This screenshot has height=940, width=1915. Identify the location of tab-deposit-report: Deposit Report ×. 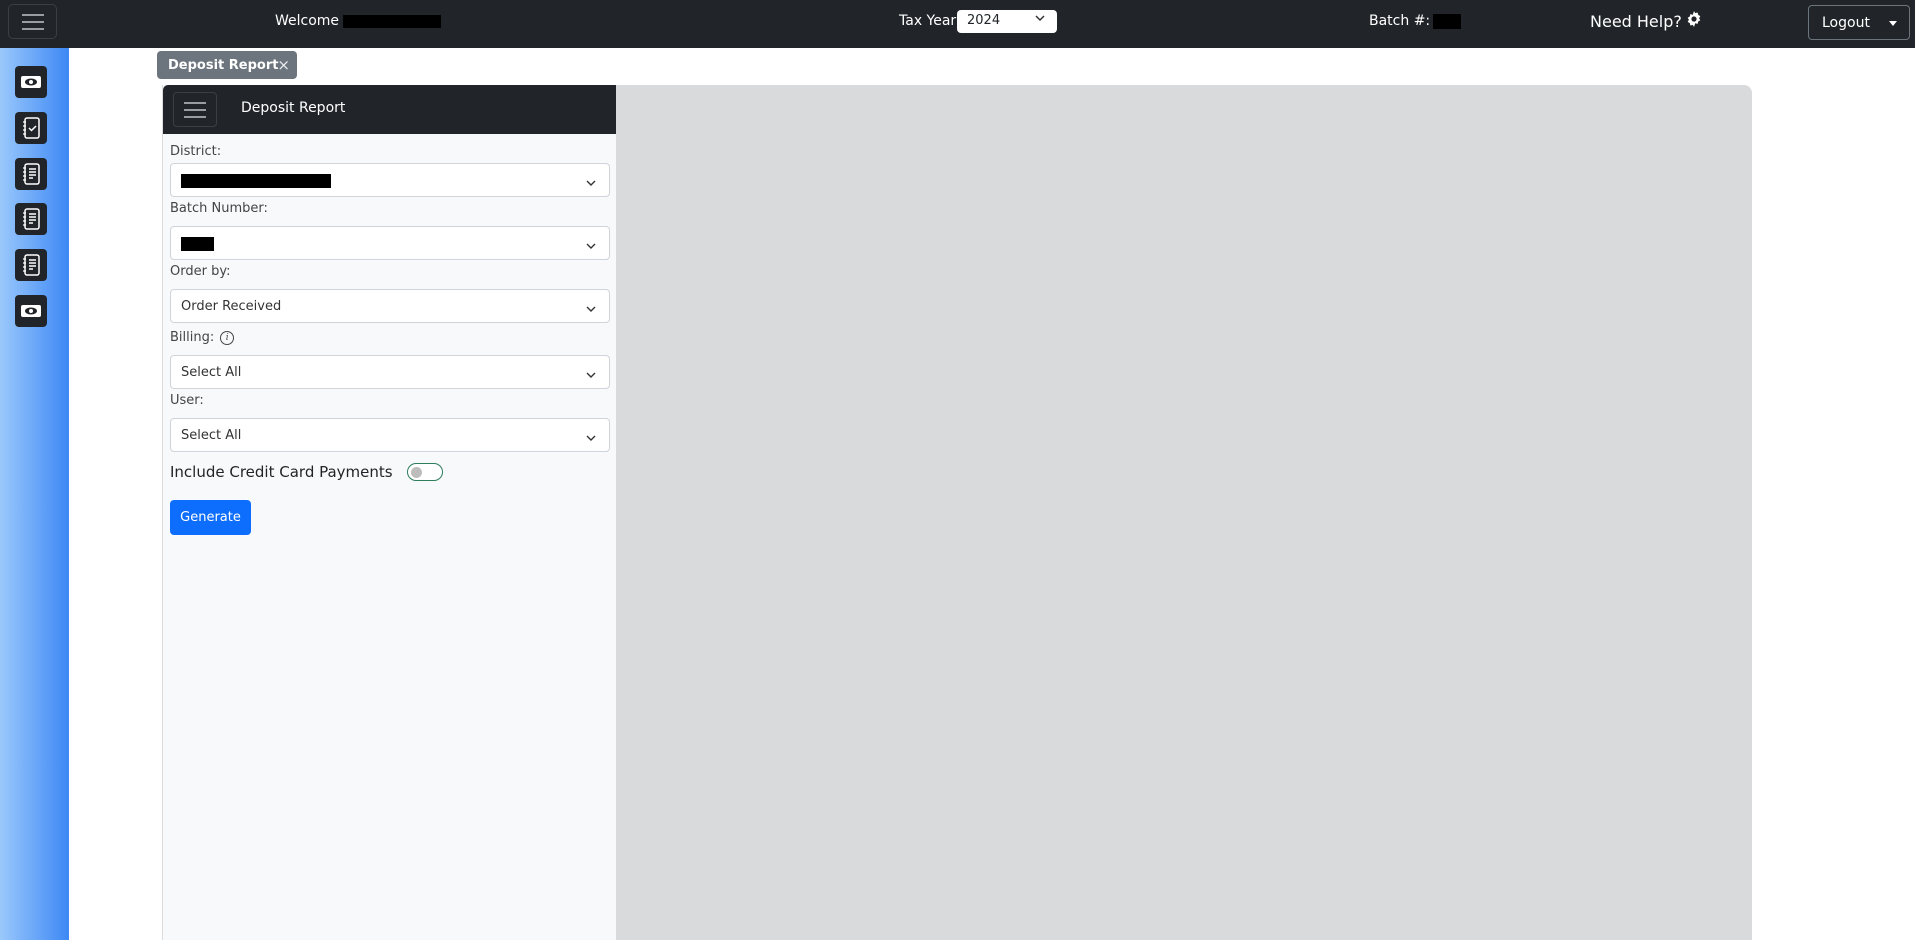
(227, 65).